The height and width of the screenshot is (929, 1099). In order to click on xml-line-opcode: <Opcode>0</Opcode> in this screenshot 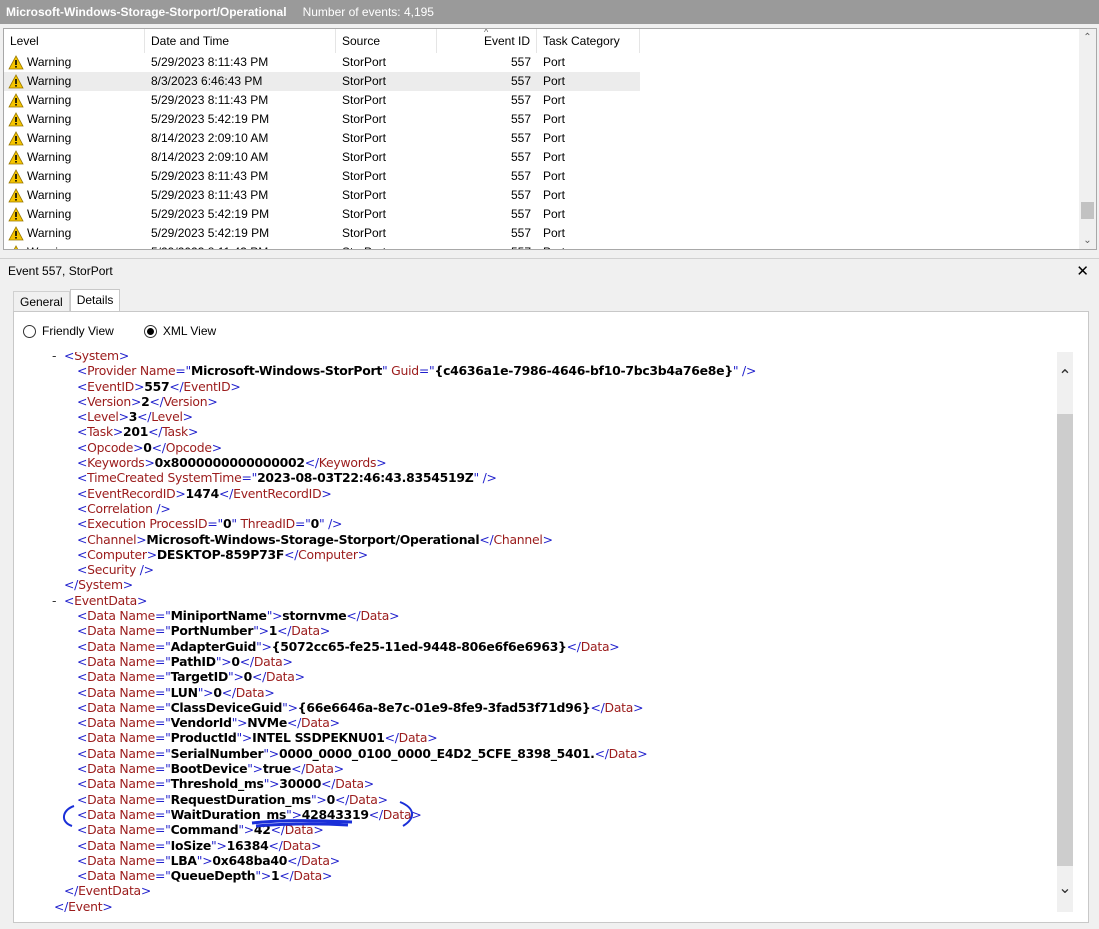, I will do `click(149, 447)`.